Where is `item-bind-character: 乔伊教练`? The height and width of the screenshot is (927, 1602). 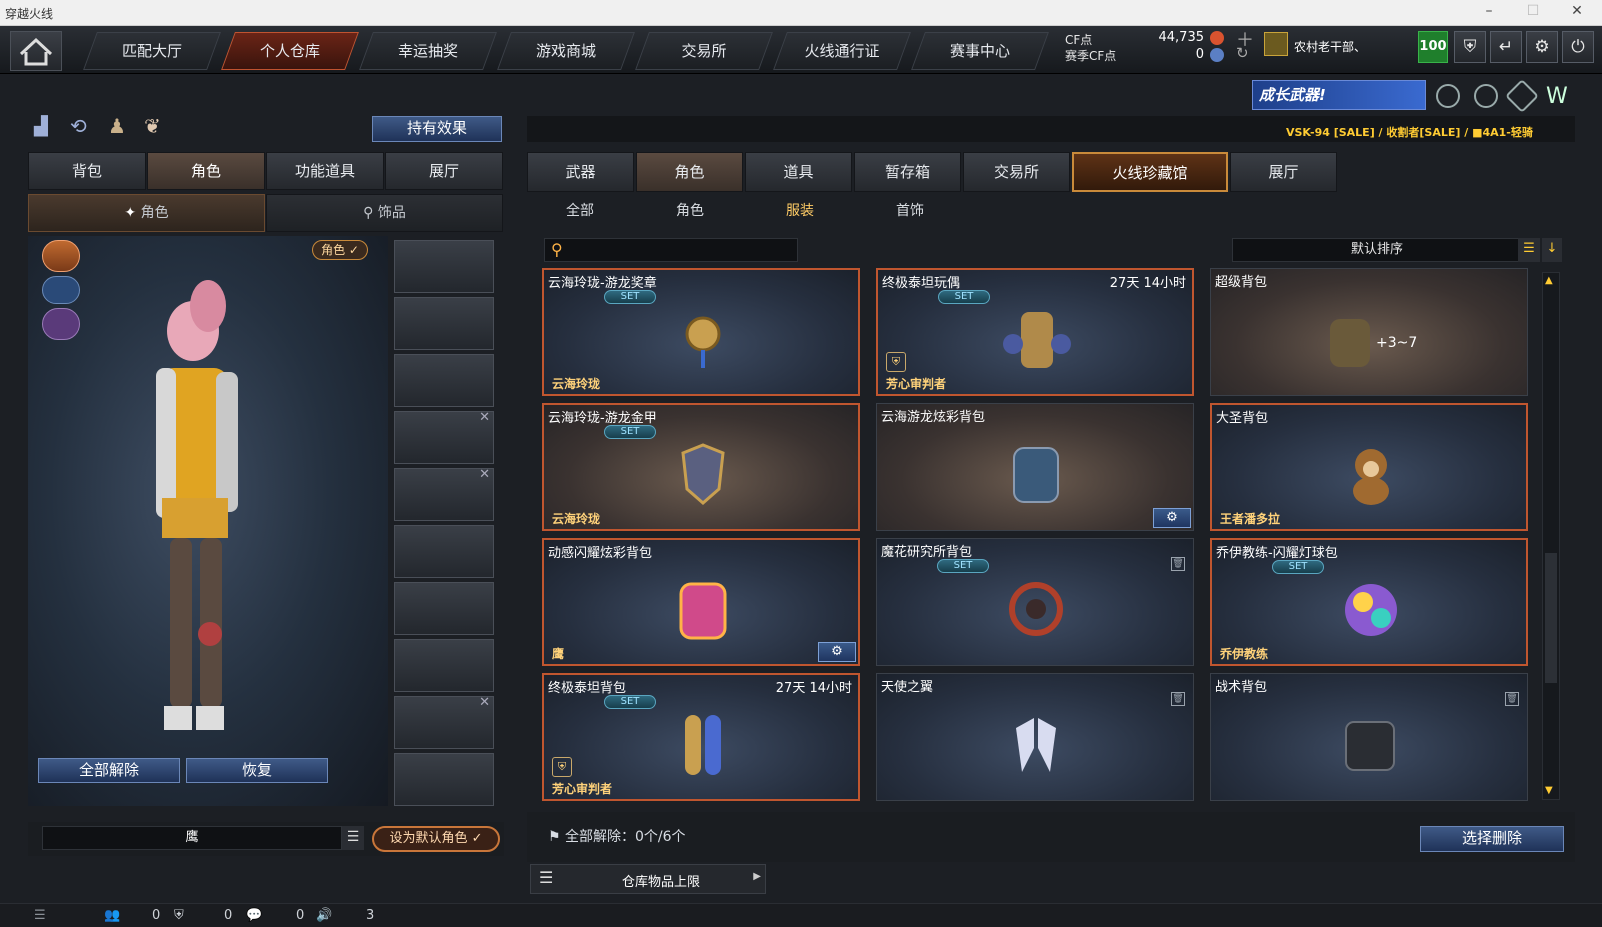
item-bind-character: 乔伊教练 is located at coordinates (1244, 654).